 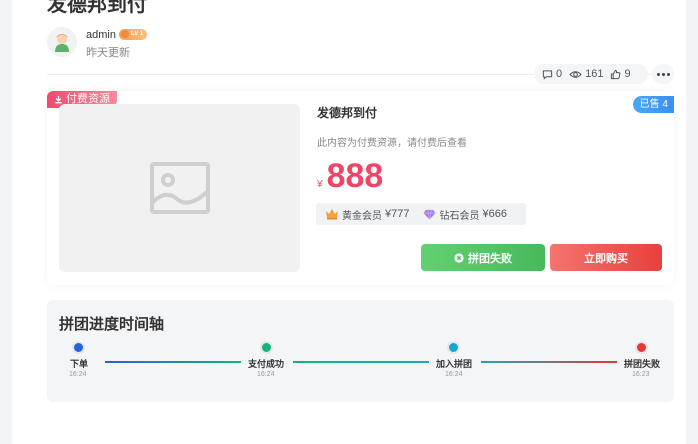 I want to click on product-thumbnail, so click(x=179, y=188).